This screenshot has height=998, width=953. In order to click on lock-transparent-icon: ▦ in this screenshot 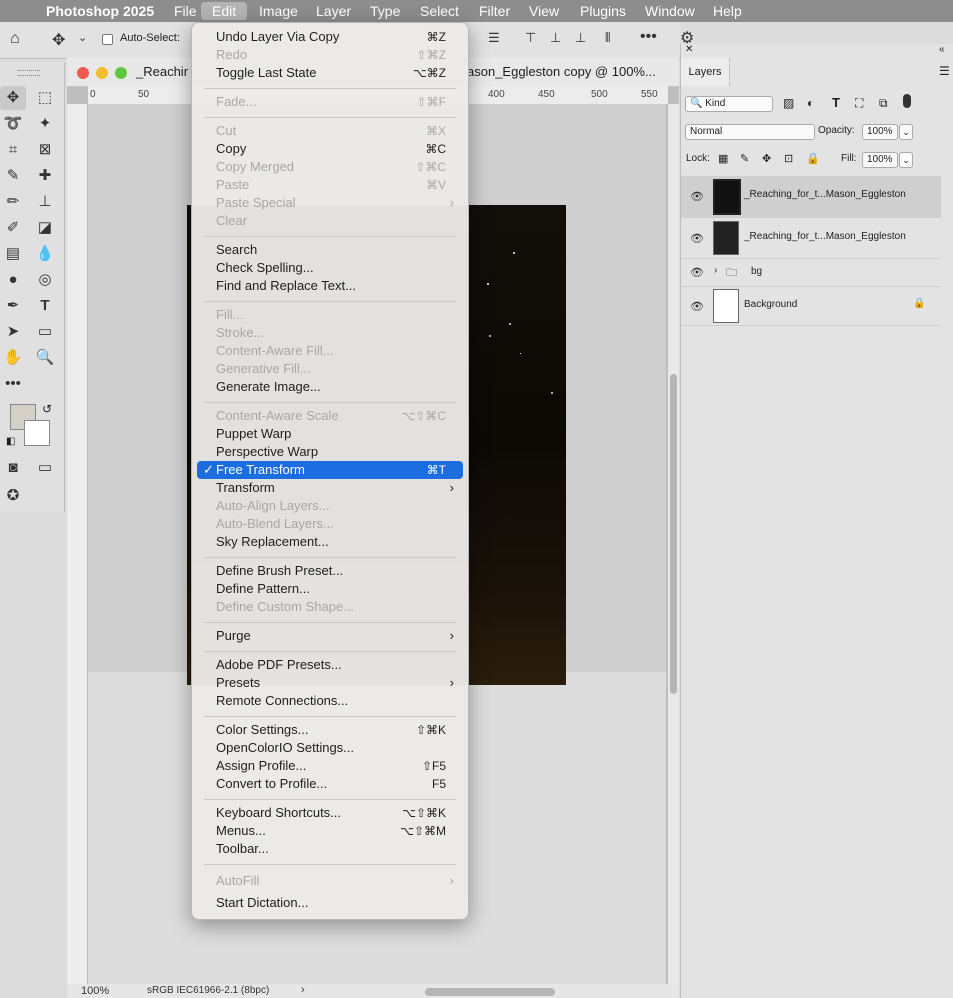, I will do `click(723, 158)`.